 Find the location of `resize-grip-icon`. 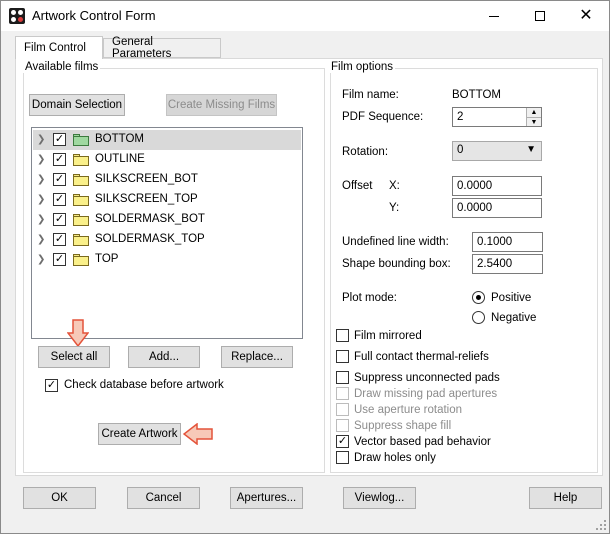

resize-grip-icon is located at coordinates (601, 525).